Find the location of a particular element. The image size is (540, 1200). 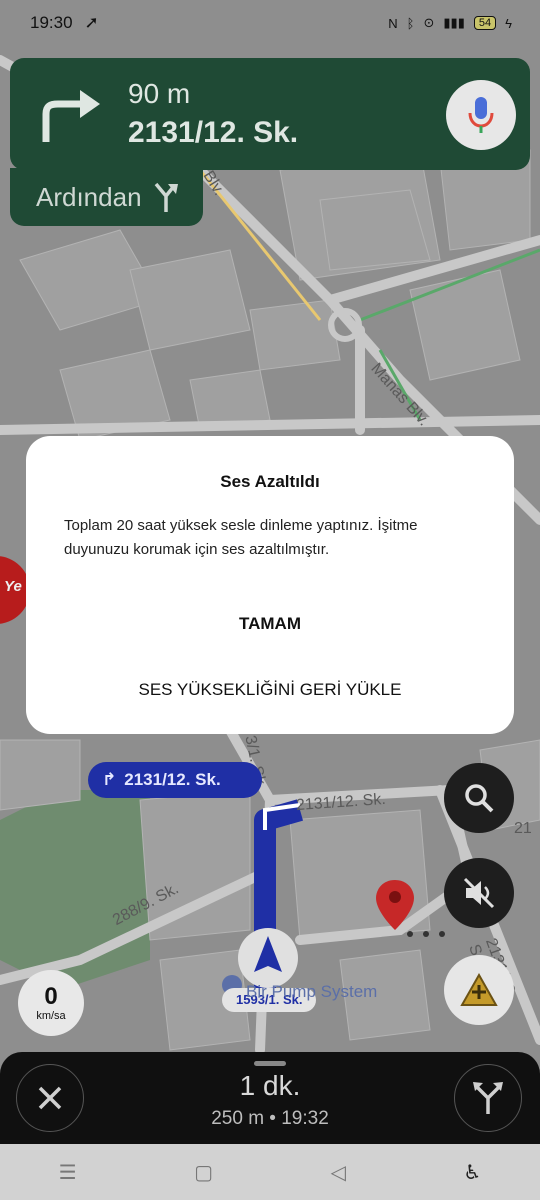

volume-off-icon is located at coordinates (479, 893).